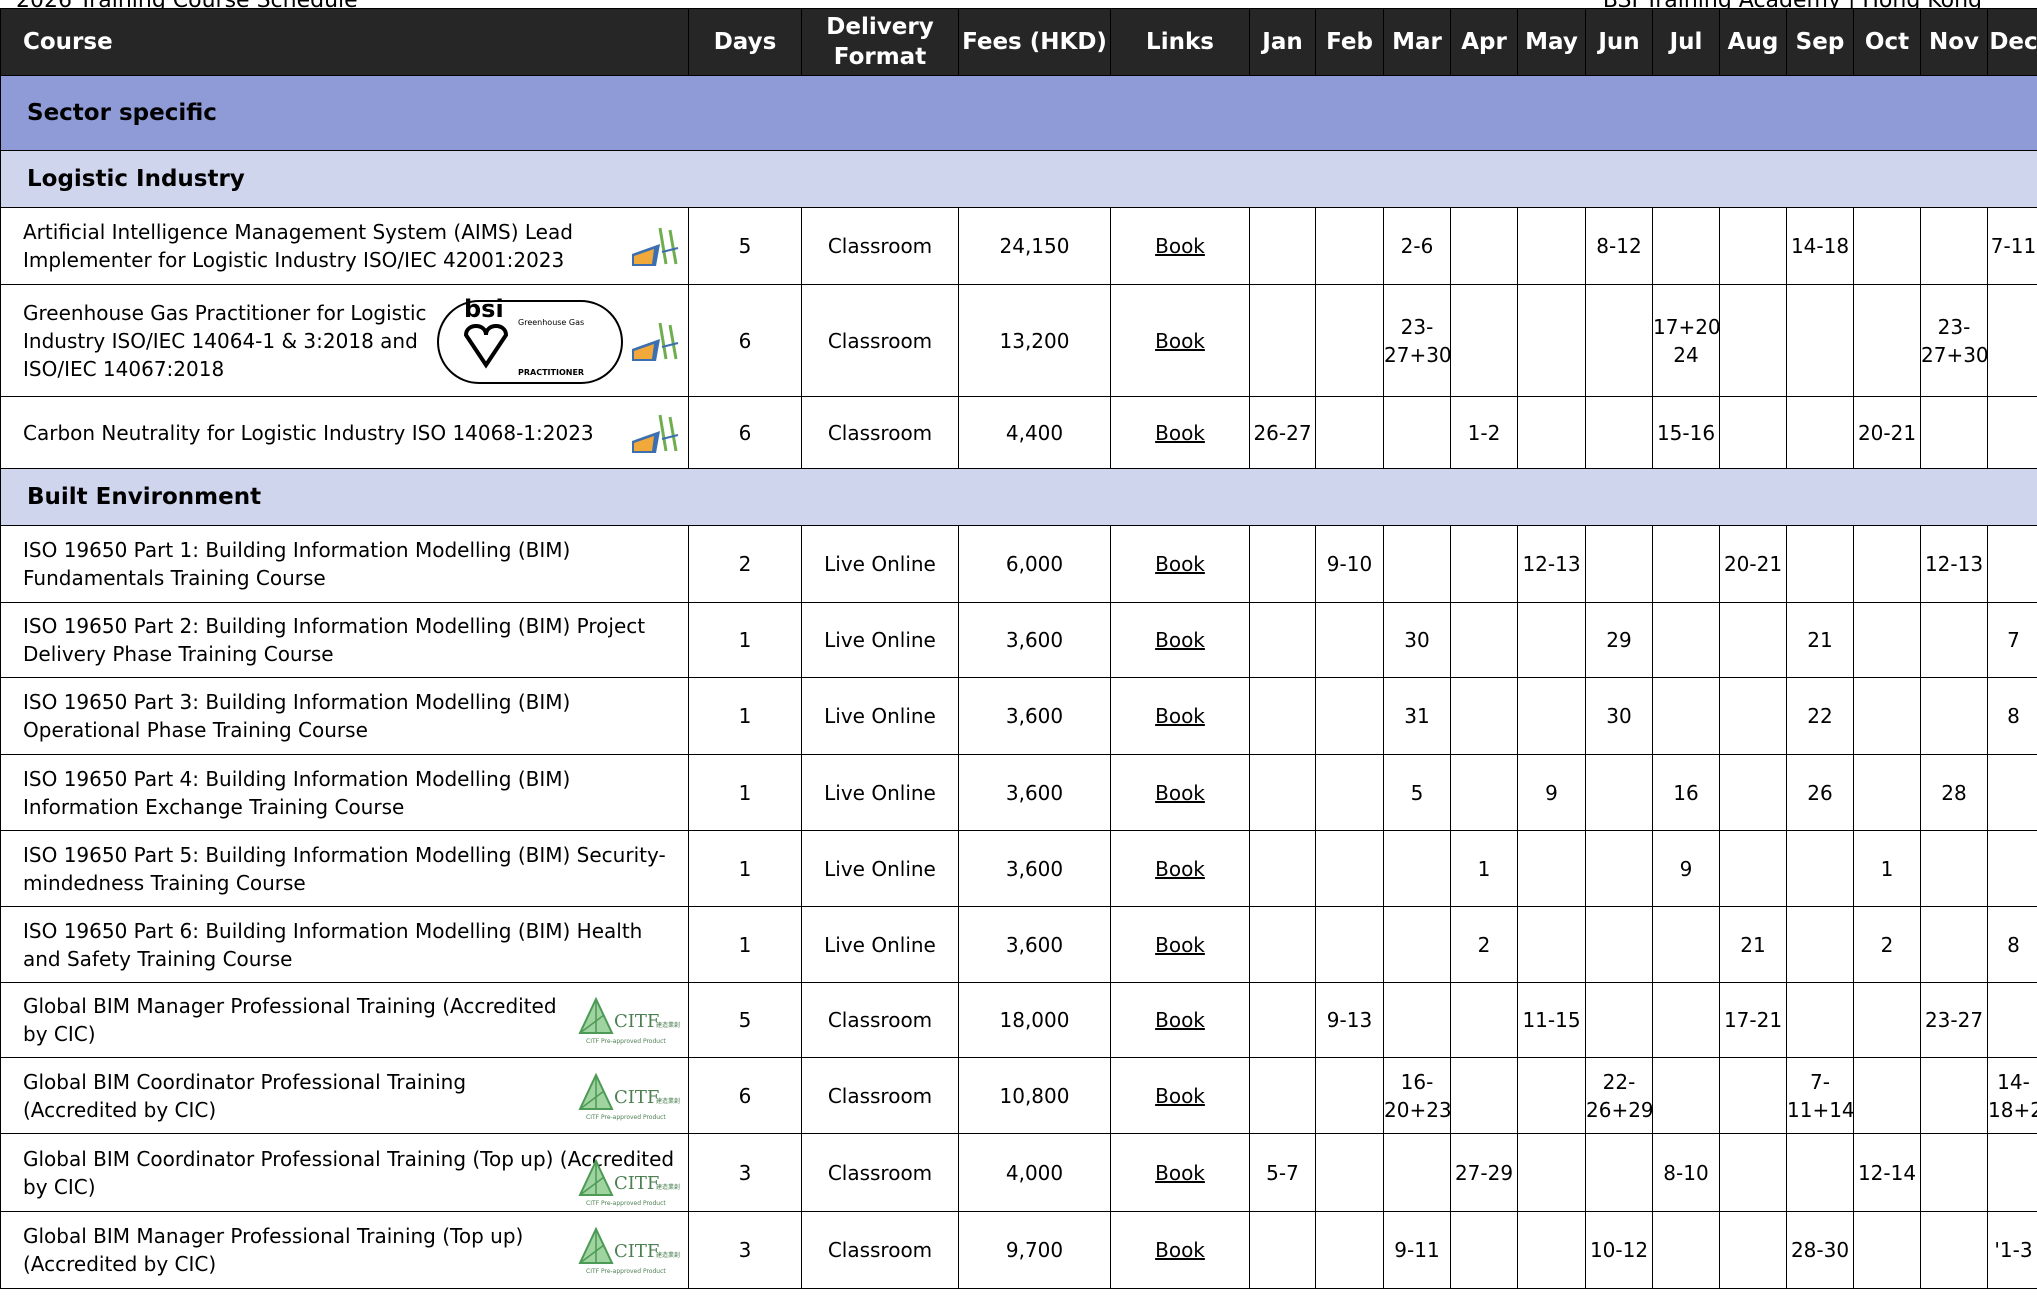 The width and height of the screenshot is (2037, 1299). What do you see at coordinates (2012, 1095) in the screenshot?
I see `month-date-cell: 14-18+21` at bounding box center [2012, 1095].